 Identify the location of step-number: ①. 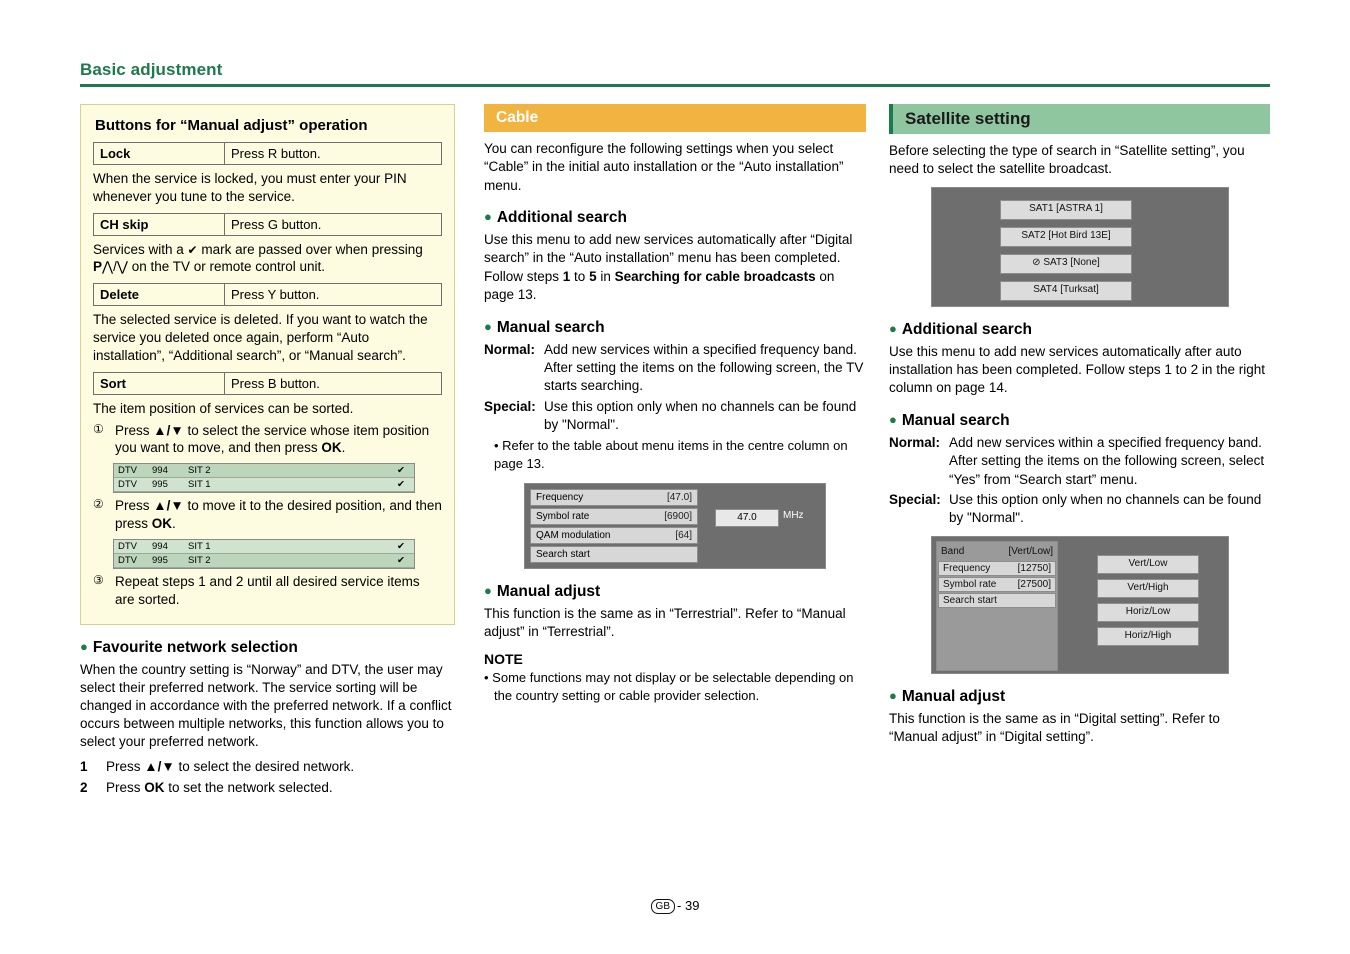
(98, 428).